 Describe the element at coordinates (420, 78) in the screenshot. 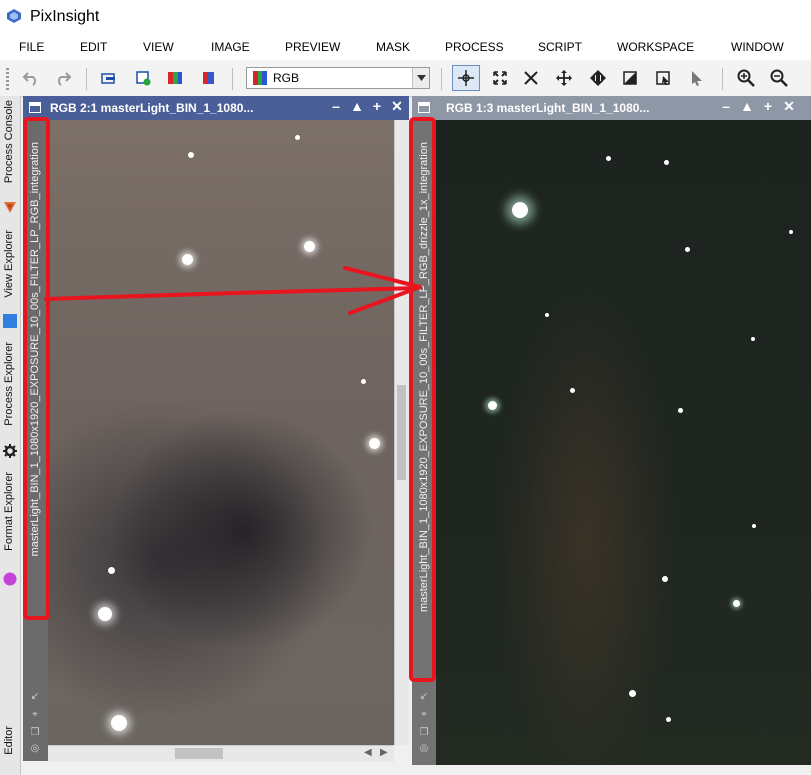

I see `chevron-down-icon` at that location.